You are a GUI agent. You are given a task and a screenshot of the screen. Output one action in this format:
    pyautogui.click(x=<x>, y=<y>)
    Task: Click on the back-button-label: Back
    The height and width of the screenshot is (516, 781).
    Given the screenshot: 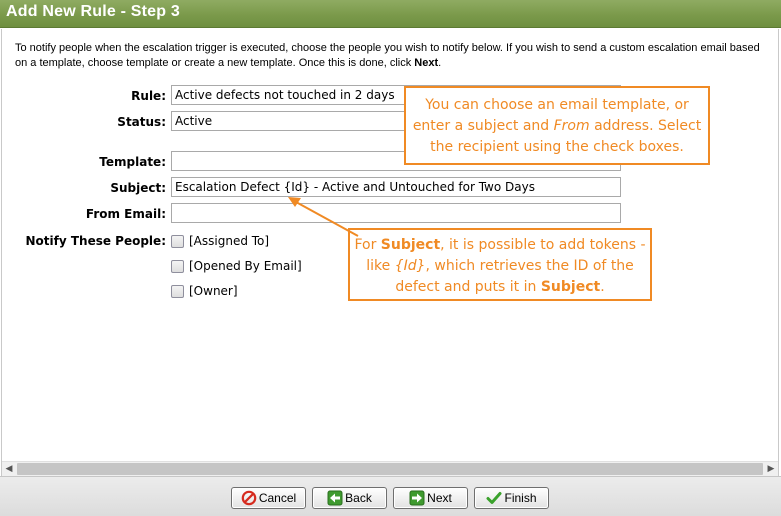 What is the action you would take?
    pyautogui.click(x=358, y=498)
    